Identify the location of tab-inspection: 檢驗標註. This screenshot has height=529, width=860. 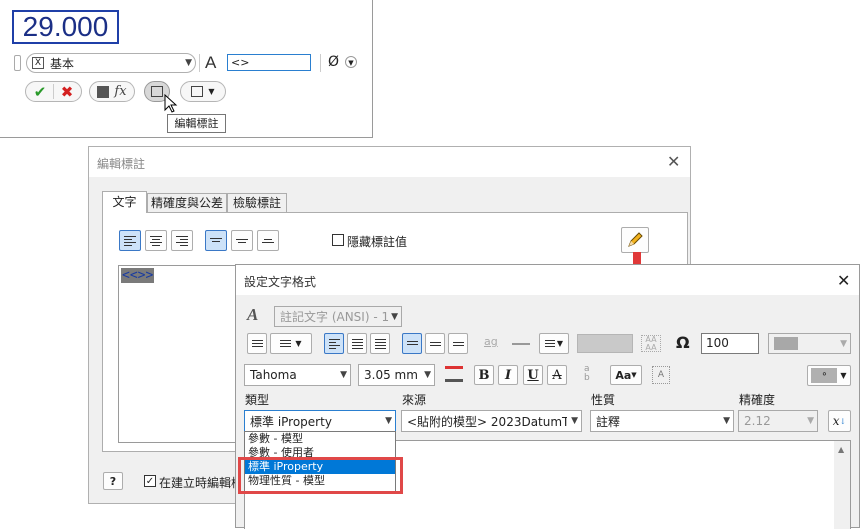
(257, 203).